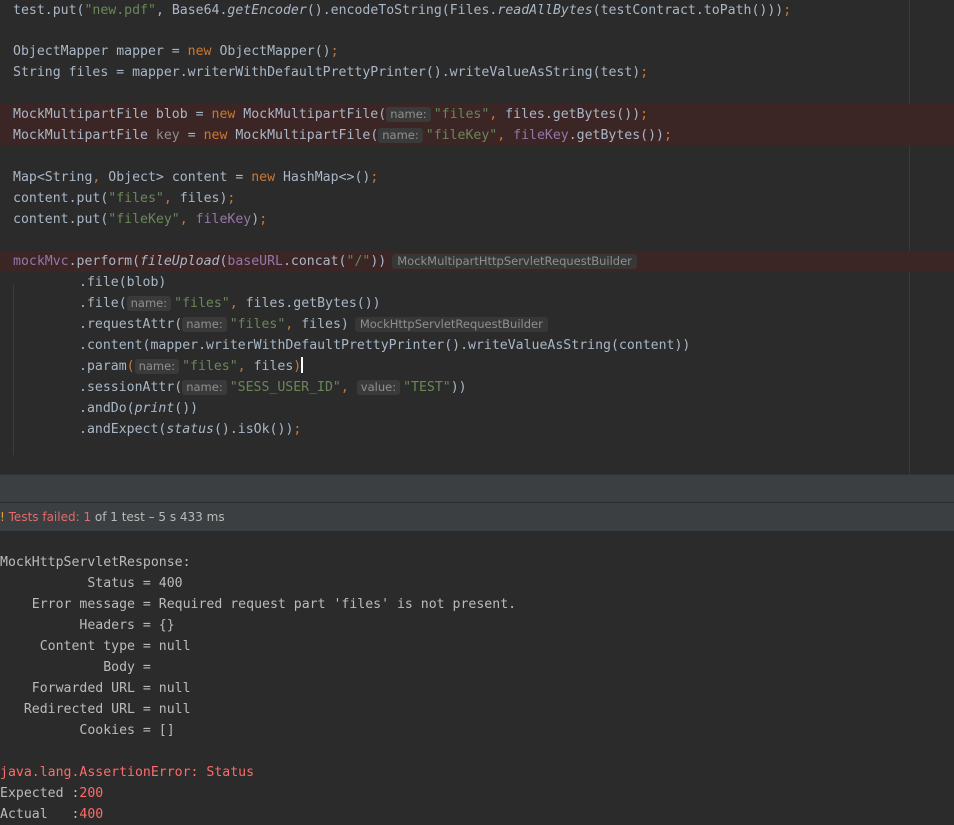 The image size is (954, 825). I want to click on test-status-bar: ! Tests failed: 1 of 1 test – 5 s 433 ms, so click(477, 516).